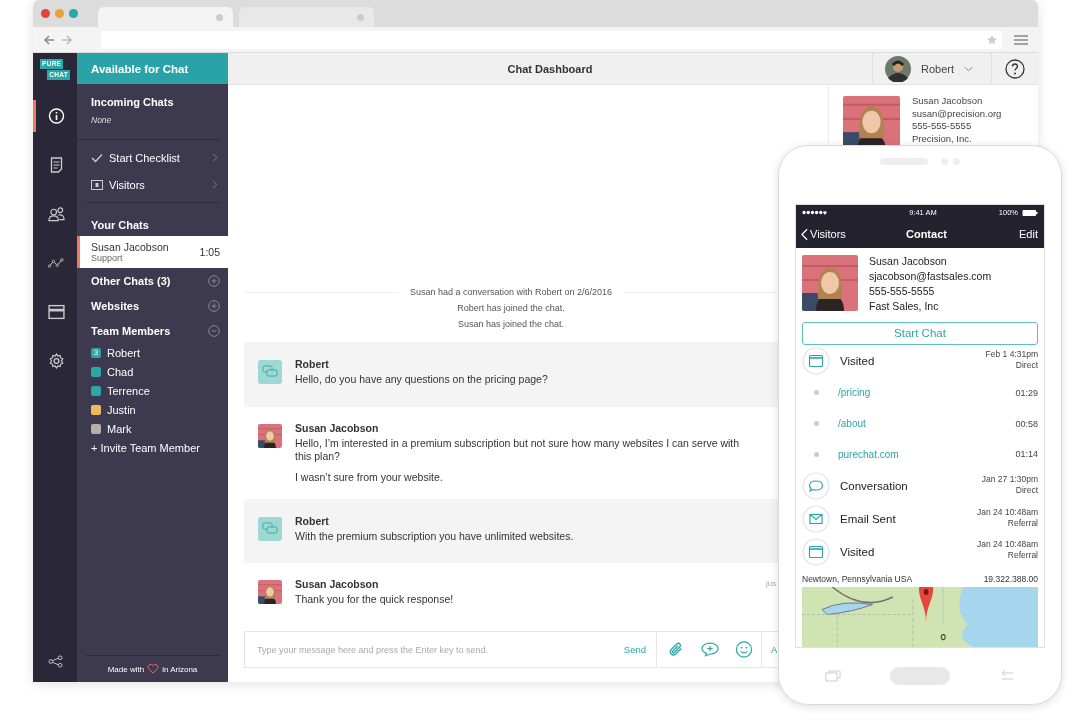 This screenshot has width=1081, height=720. Describe the element at coordinates (550, 68) in the screenshot. I see `page-title: Chat Dashboard` at that location.